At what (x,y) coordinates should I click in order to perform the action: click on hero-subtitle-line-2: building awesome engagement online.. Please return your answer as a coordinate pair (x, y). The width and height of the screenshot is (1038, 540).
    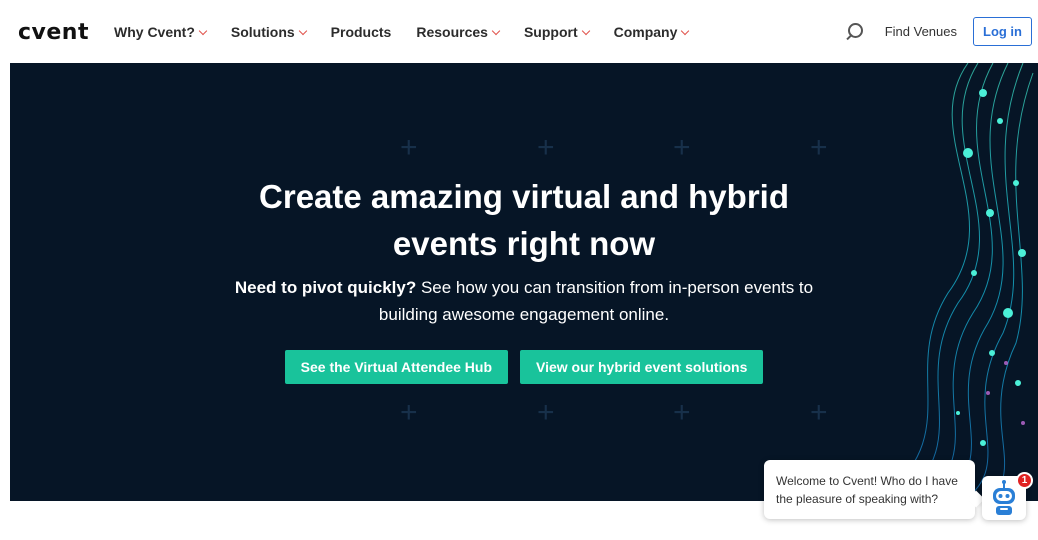
    Looking at the image, I should click on (524, 314).